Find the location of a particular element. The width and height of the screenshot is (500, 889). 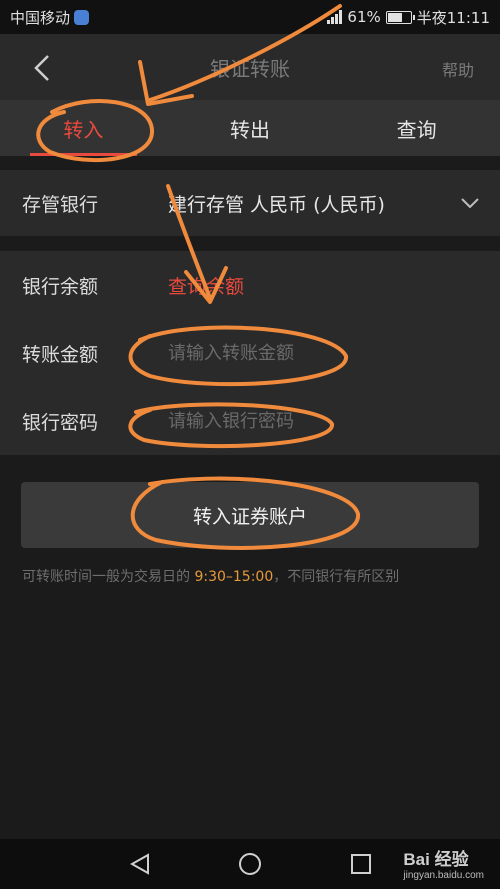

amount-label: 转账金额 is located at coordinates (60, 354).